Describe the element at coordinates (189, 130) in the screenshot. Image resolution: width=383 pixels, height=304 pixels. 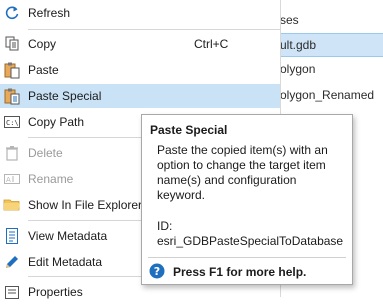
I see `tooltip-title: Paste Special` at that location.